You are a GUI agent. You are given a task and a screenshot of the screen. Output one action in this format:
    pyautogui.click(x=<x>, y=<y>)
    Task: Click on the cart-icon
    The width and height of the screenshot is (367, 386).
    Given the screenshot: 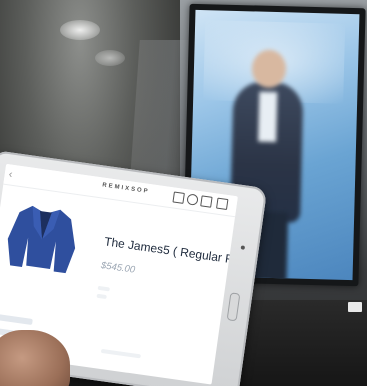 What is the action you would take?
    pyautogui.click(x=222, y=203)
    